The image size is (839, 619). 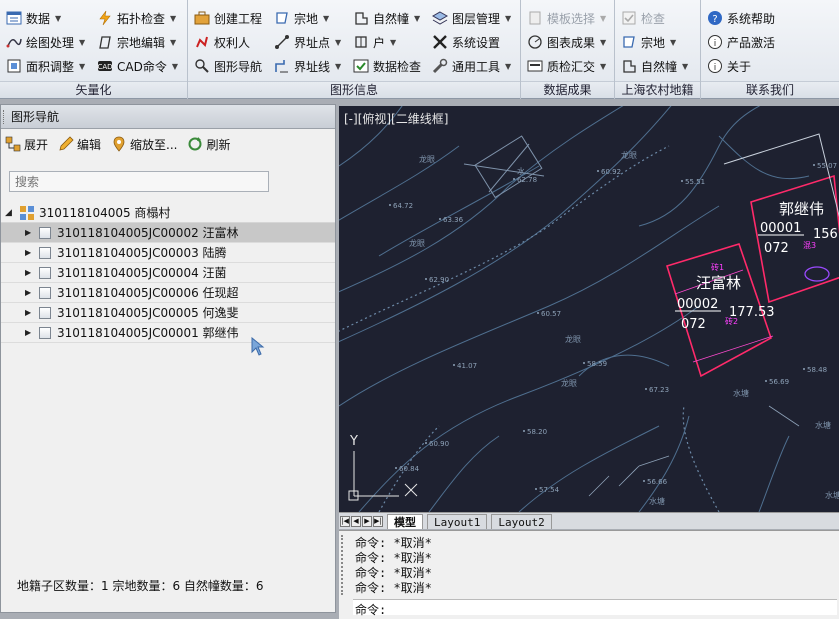 I want to click on cad-command-button: CAD CAD命令 ▼, so click(x=137, y=66).